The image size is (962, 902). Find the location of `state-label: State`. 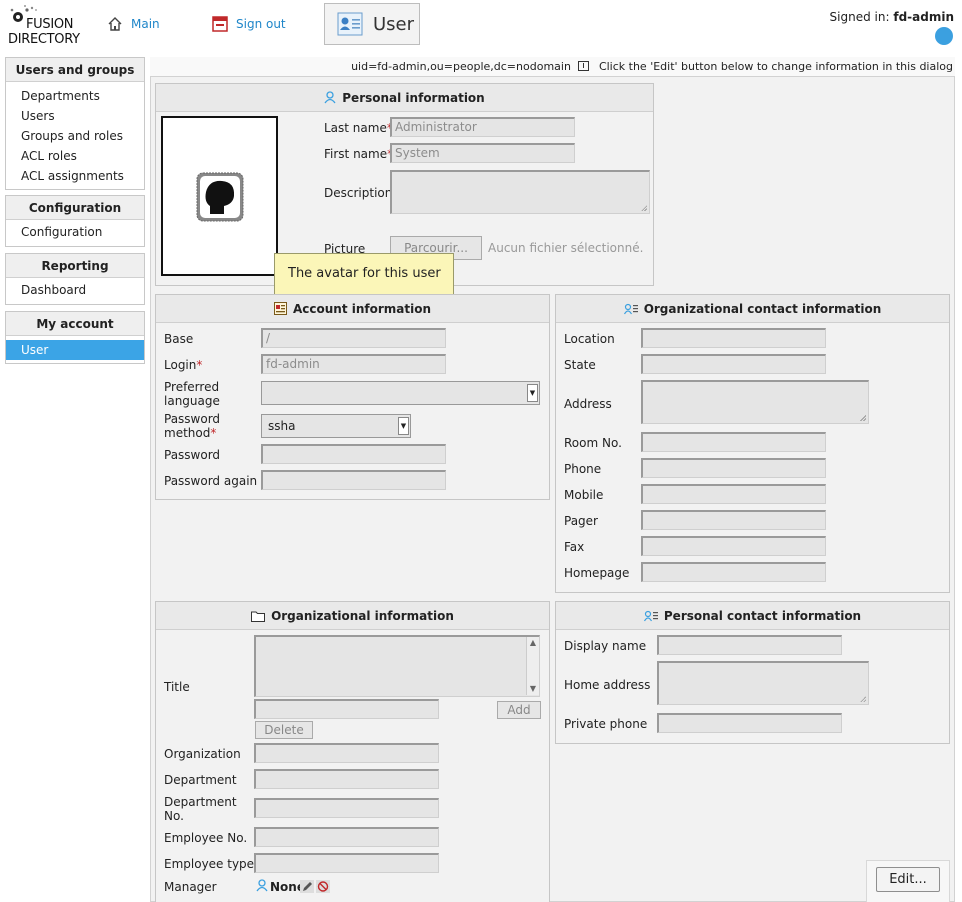

state-label: State is located at coordinates (580, 365).